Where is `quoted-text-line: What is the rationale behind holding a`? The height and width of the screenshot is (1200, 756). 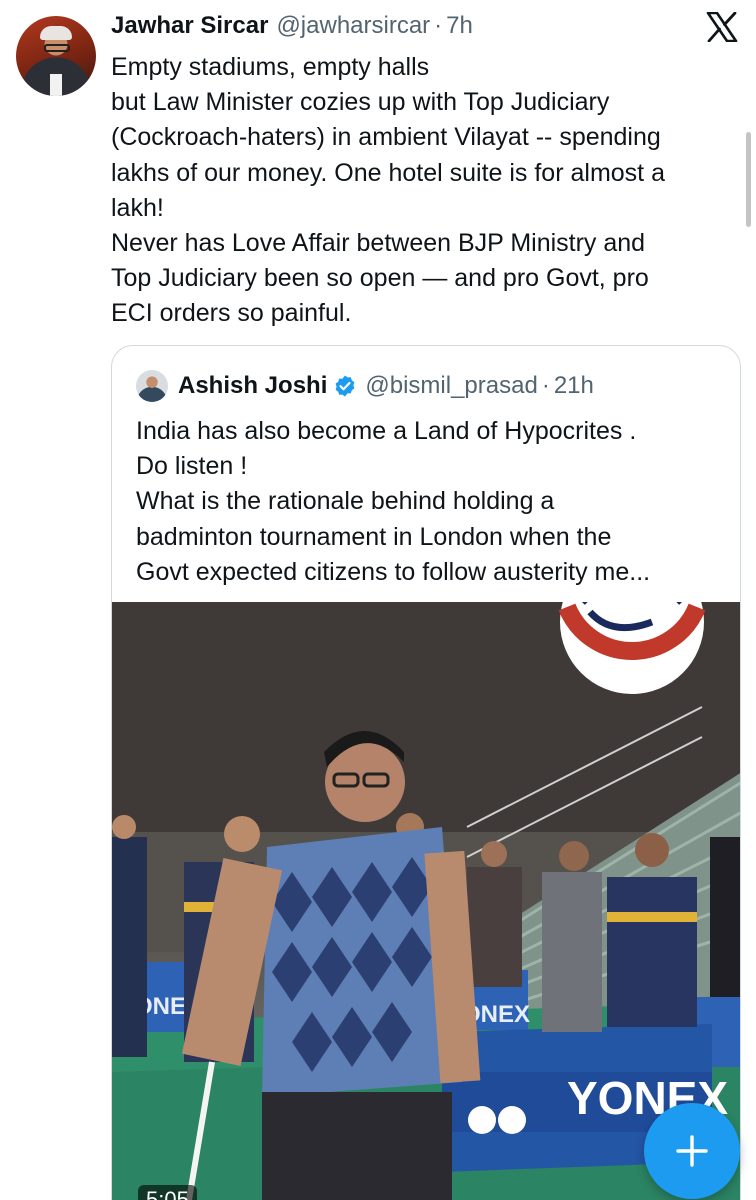 quoted-text-line: What is the rationale behind holding a is located at coordinates (345, 501).